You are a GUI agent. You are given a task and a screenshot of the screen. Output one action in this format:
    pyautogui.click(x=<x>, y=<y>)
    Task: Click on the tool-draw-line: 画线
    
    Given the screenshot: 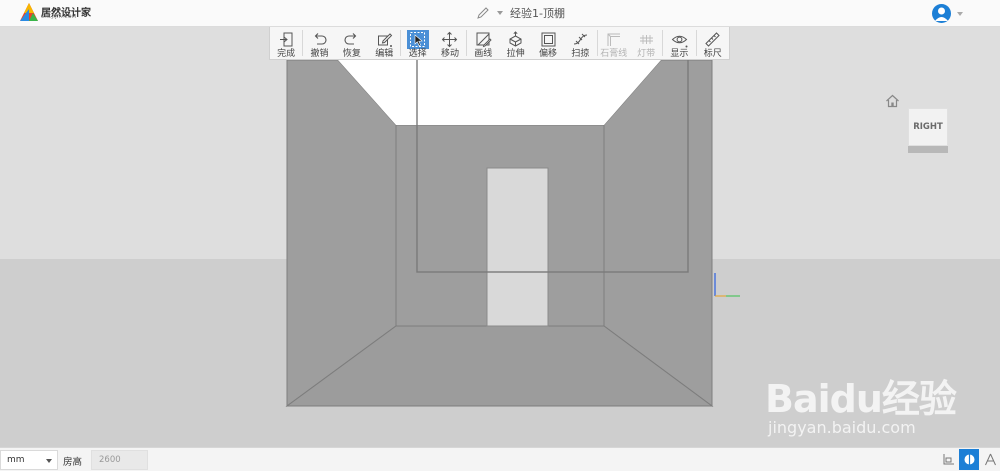 What is the action you would take?
    pyautogui.click(x=483, y=43)
    